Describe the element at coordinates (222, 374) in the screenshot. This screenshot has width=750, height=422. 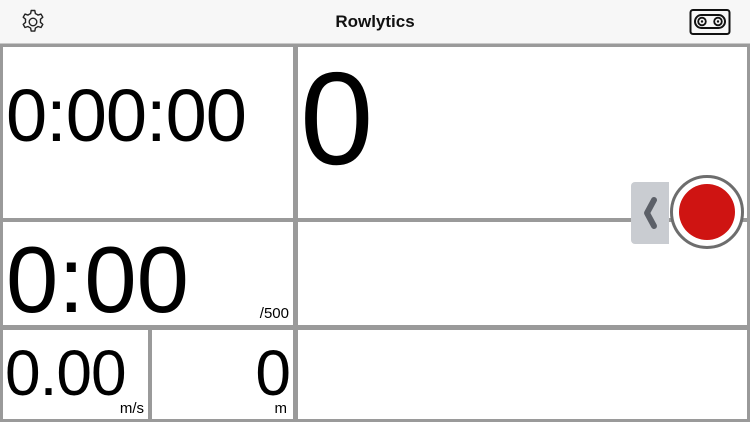
I see `distance-panel: 0 m` at that location.